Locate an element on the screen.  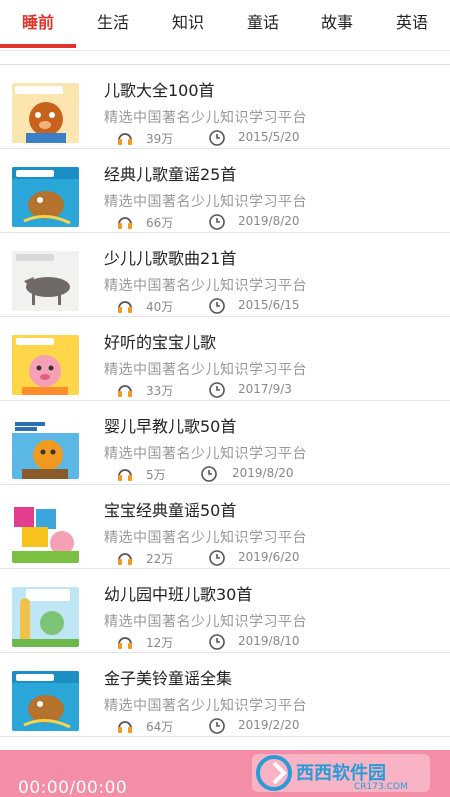
play-count: 22万 is located at coordinates (160, 559).